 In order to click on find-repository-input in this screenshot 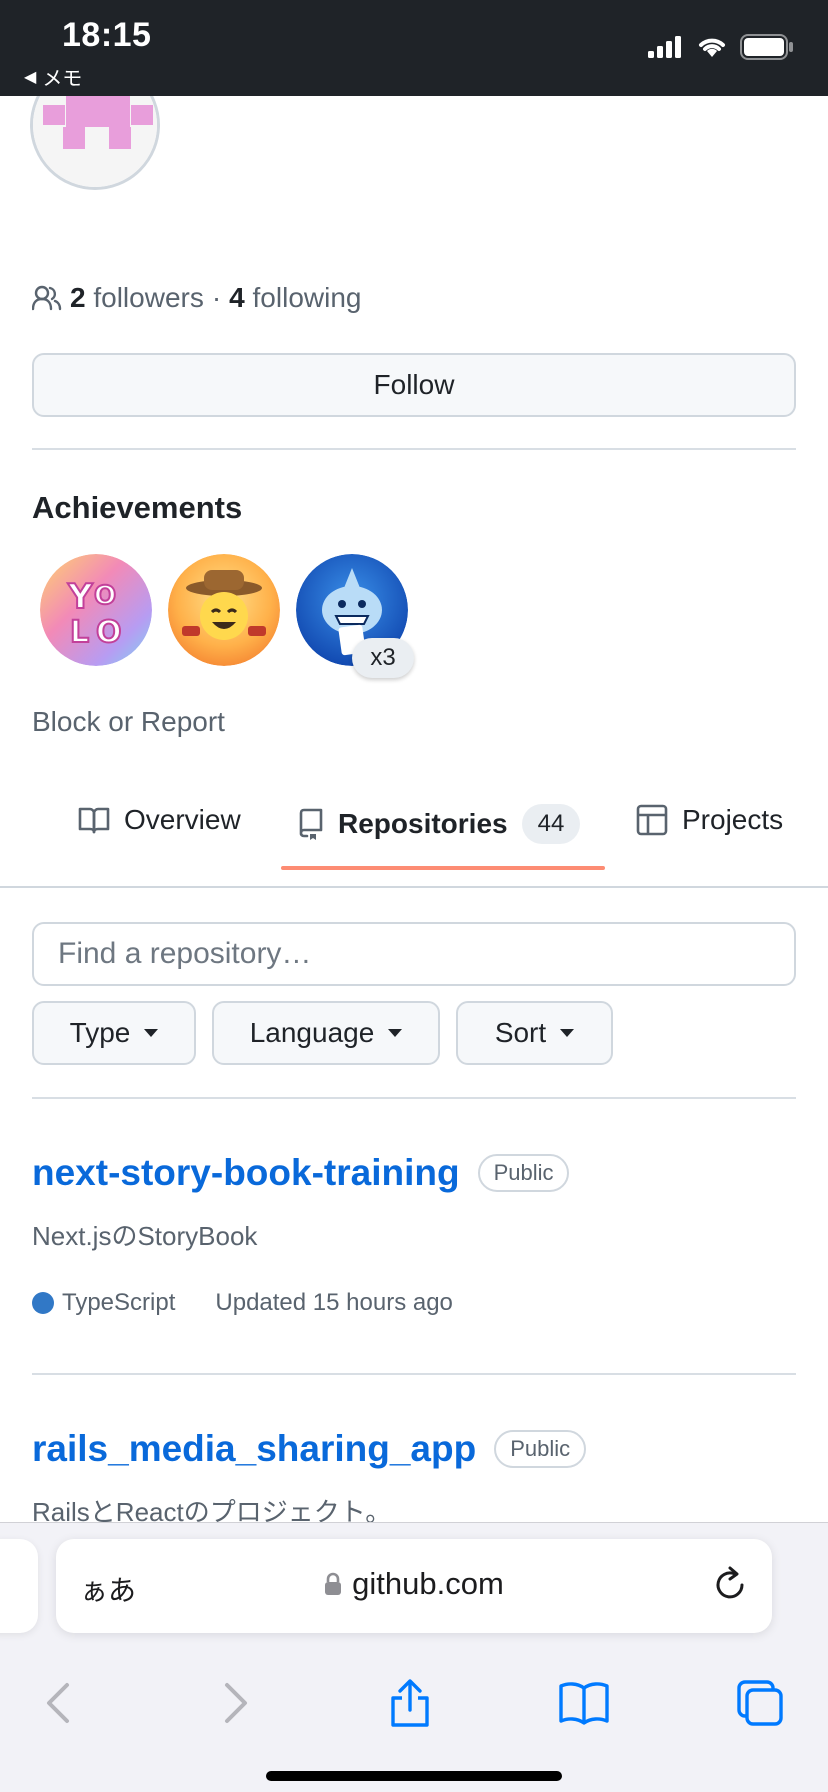, I will do `click(414, 954)`.